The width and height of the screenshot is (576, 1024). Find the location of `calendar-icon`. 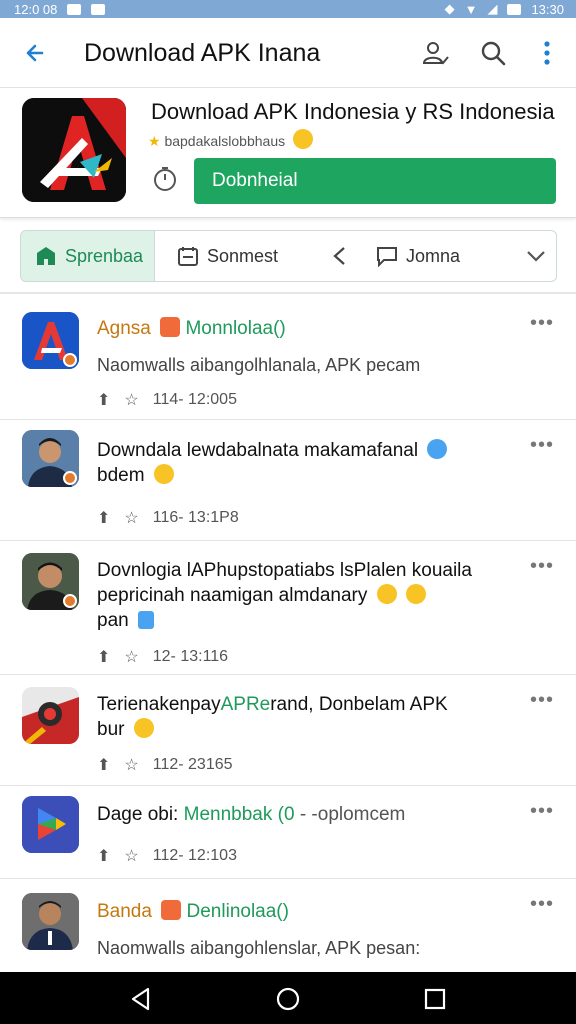

calendar-icon is located at coordinates (188, 256).